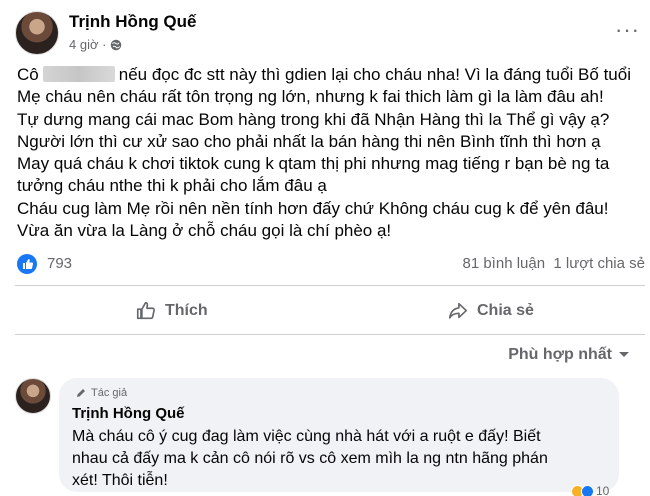 This screenshot has width=650, height=496. What do you see at coordinates (603, 490) in the screenshot?
I see `comment-reaction-count: 10` at bounding box center [603, 490].